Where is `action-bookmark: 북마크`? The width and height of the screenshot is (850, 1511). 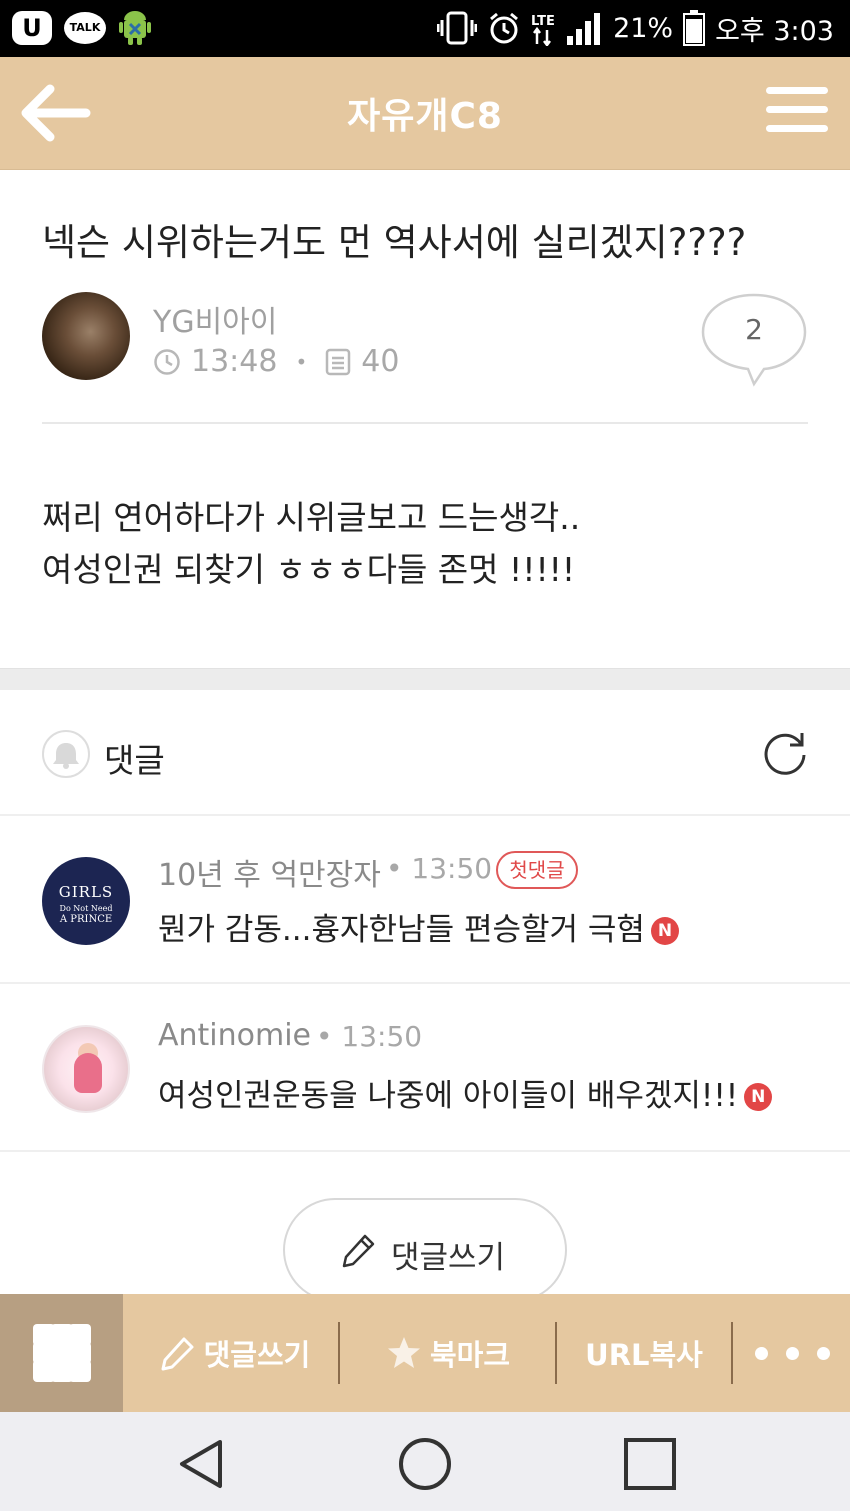
action-bookmark: 북마크 is located at coordinates (448, 1353).